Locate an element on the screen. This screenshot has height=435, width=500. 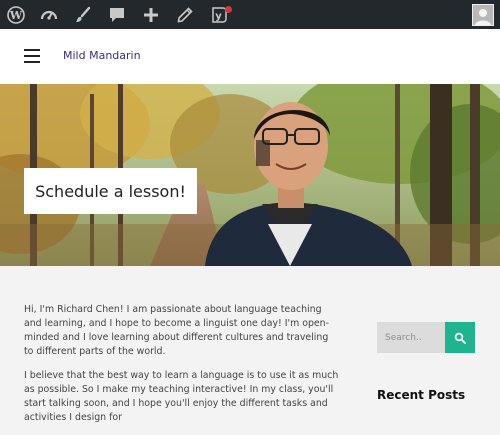
svg-text: W is located at coordinates (16, 15).